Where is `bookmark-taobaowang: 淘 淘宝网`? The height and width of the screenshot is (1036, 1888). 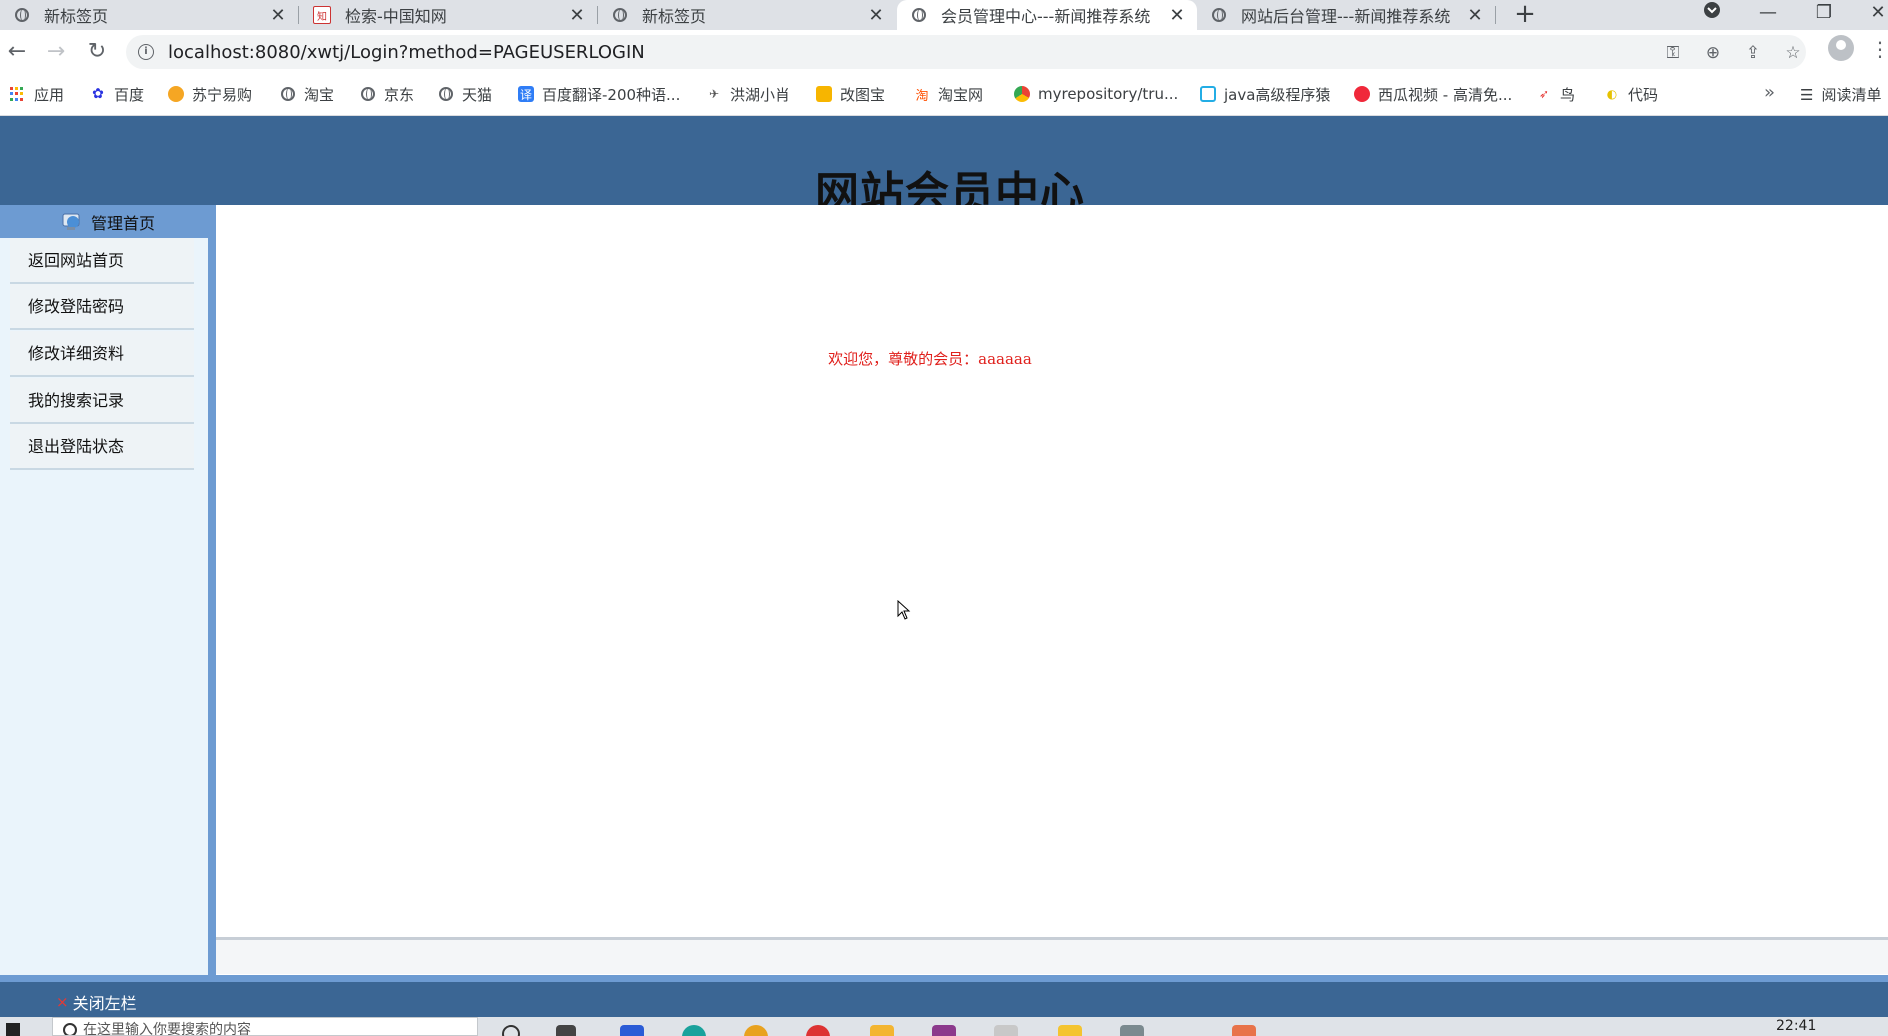
bookmark-taobaowang: 淘 淘宝网 is located at coordinates (948, 94).